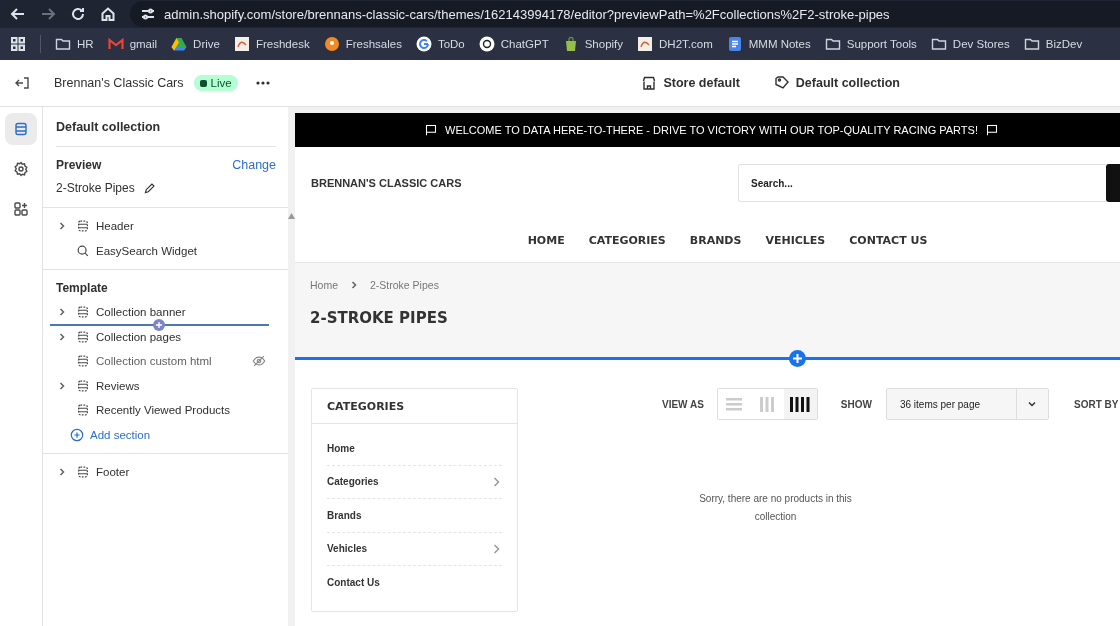 This screenshot has width=1120, height=626. What do you see at coordinates (527, 14) in the screenshot?
I see `url-text: admin.shopify.com/store/brennans-classic-cars/themes/162143994178/editor?previewPath=%2Fcollections%2F2-stroke-pipes` at bounding box center [527, 14].